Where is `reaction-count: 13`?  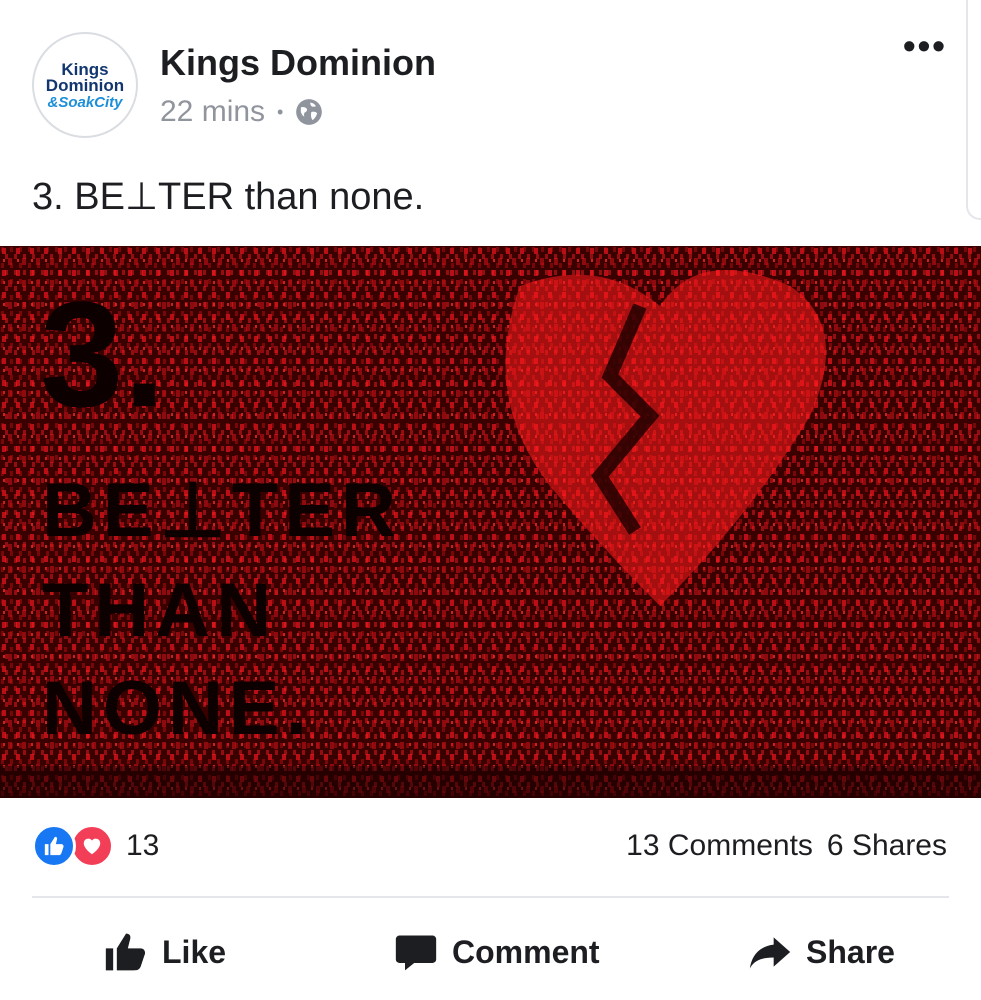 reaction-count: 13 is located at coordinates (143, 845).